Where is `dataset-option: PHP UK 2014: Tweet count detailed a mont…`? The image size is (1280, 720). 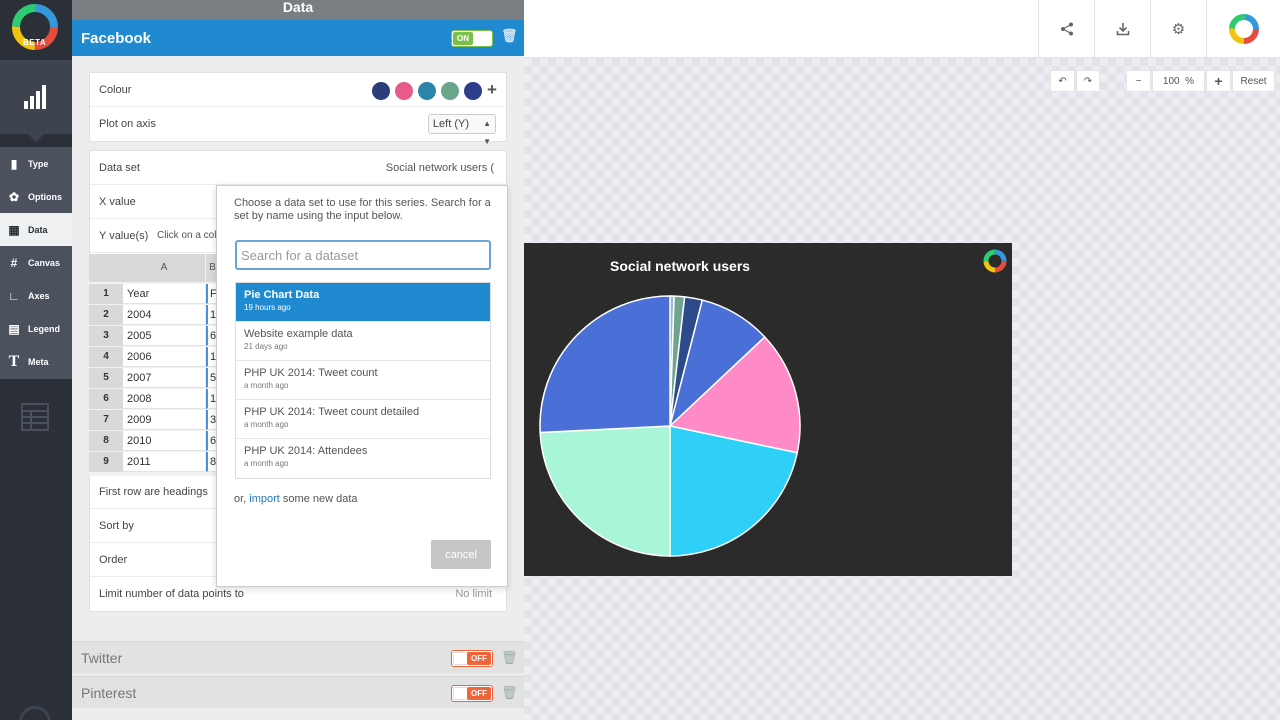 dataset-option: PHP UK 2014: Tweet count detailed a mont… is located at coordinates (363, 419).